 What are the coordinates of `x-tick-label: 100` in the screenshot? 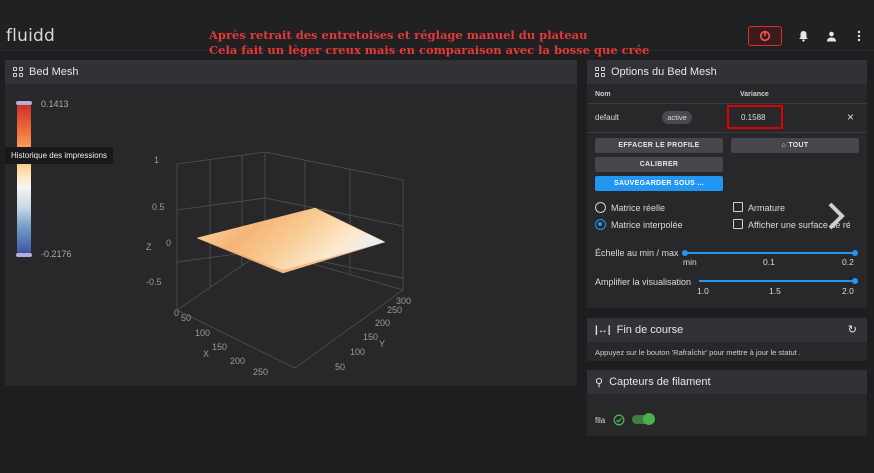 It's located at (202, 333).